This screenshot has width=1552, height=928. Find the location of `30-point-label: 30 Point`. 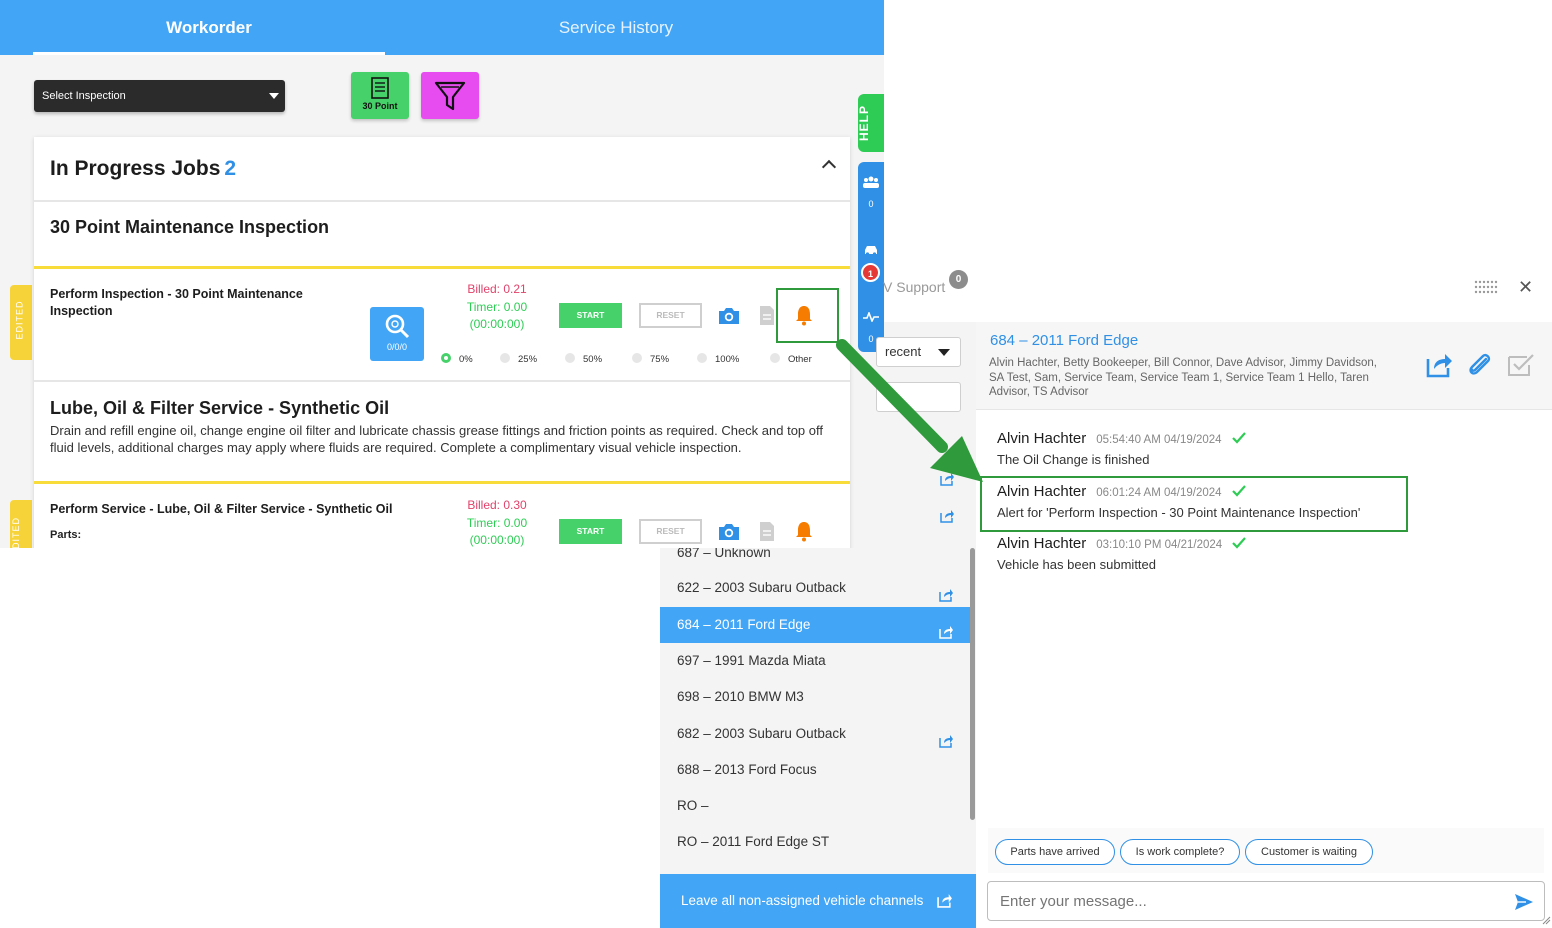

30-point-label: 30 Point is located at coordinates (380, 106).